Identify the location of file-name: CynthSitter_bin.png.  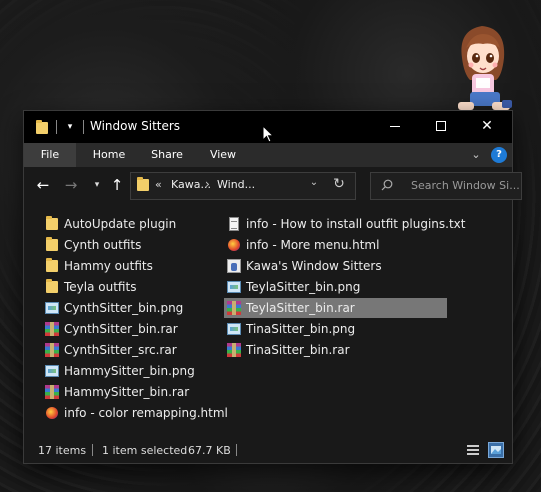
(124, 308).